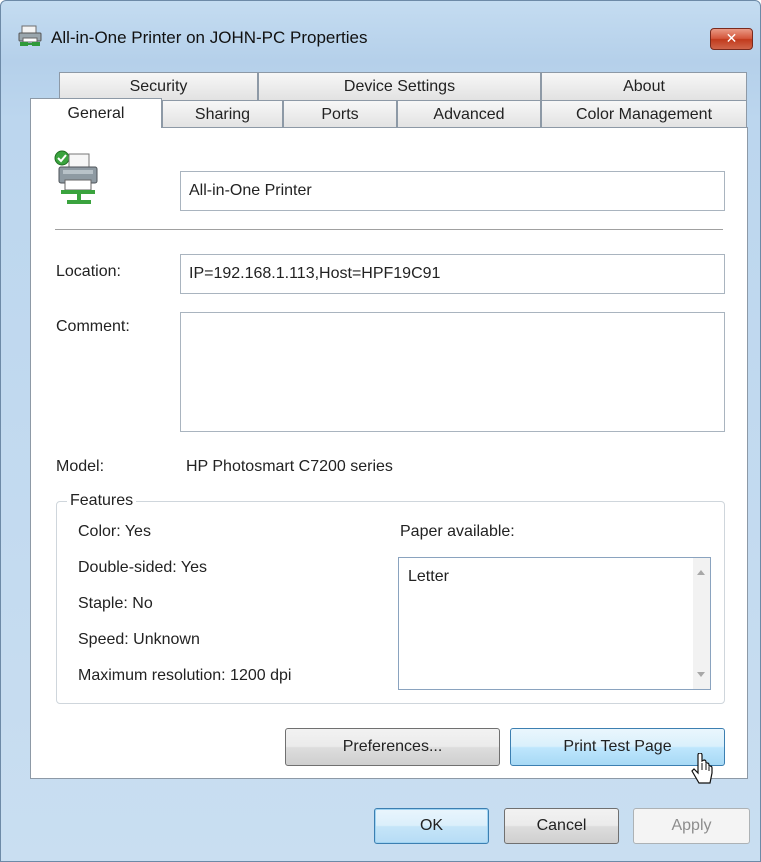 Image resolution: width=761 pixels, height=862 pixels. I want to click on tab-label: Color Management, so click(644, 114).